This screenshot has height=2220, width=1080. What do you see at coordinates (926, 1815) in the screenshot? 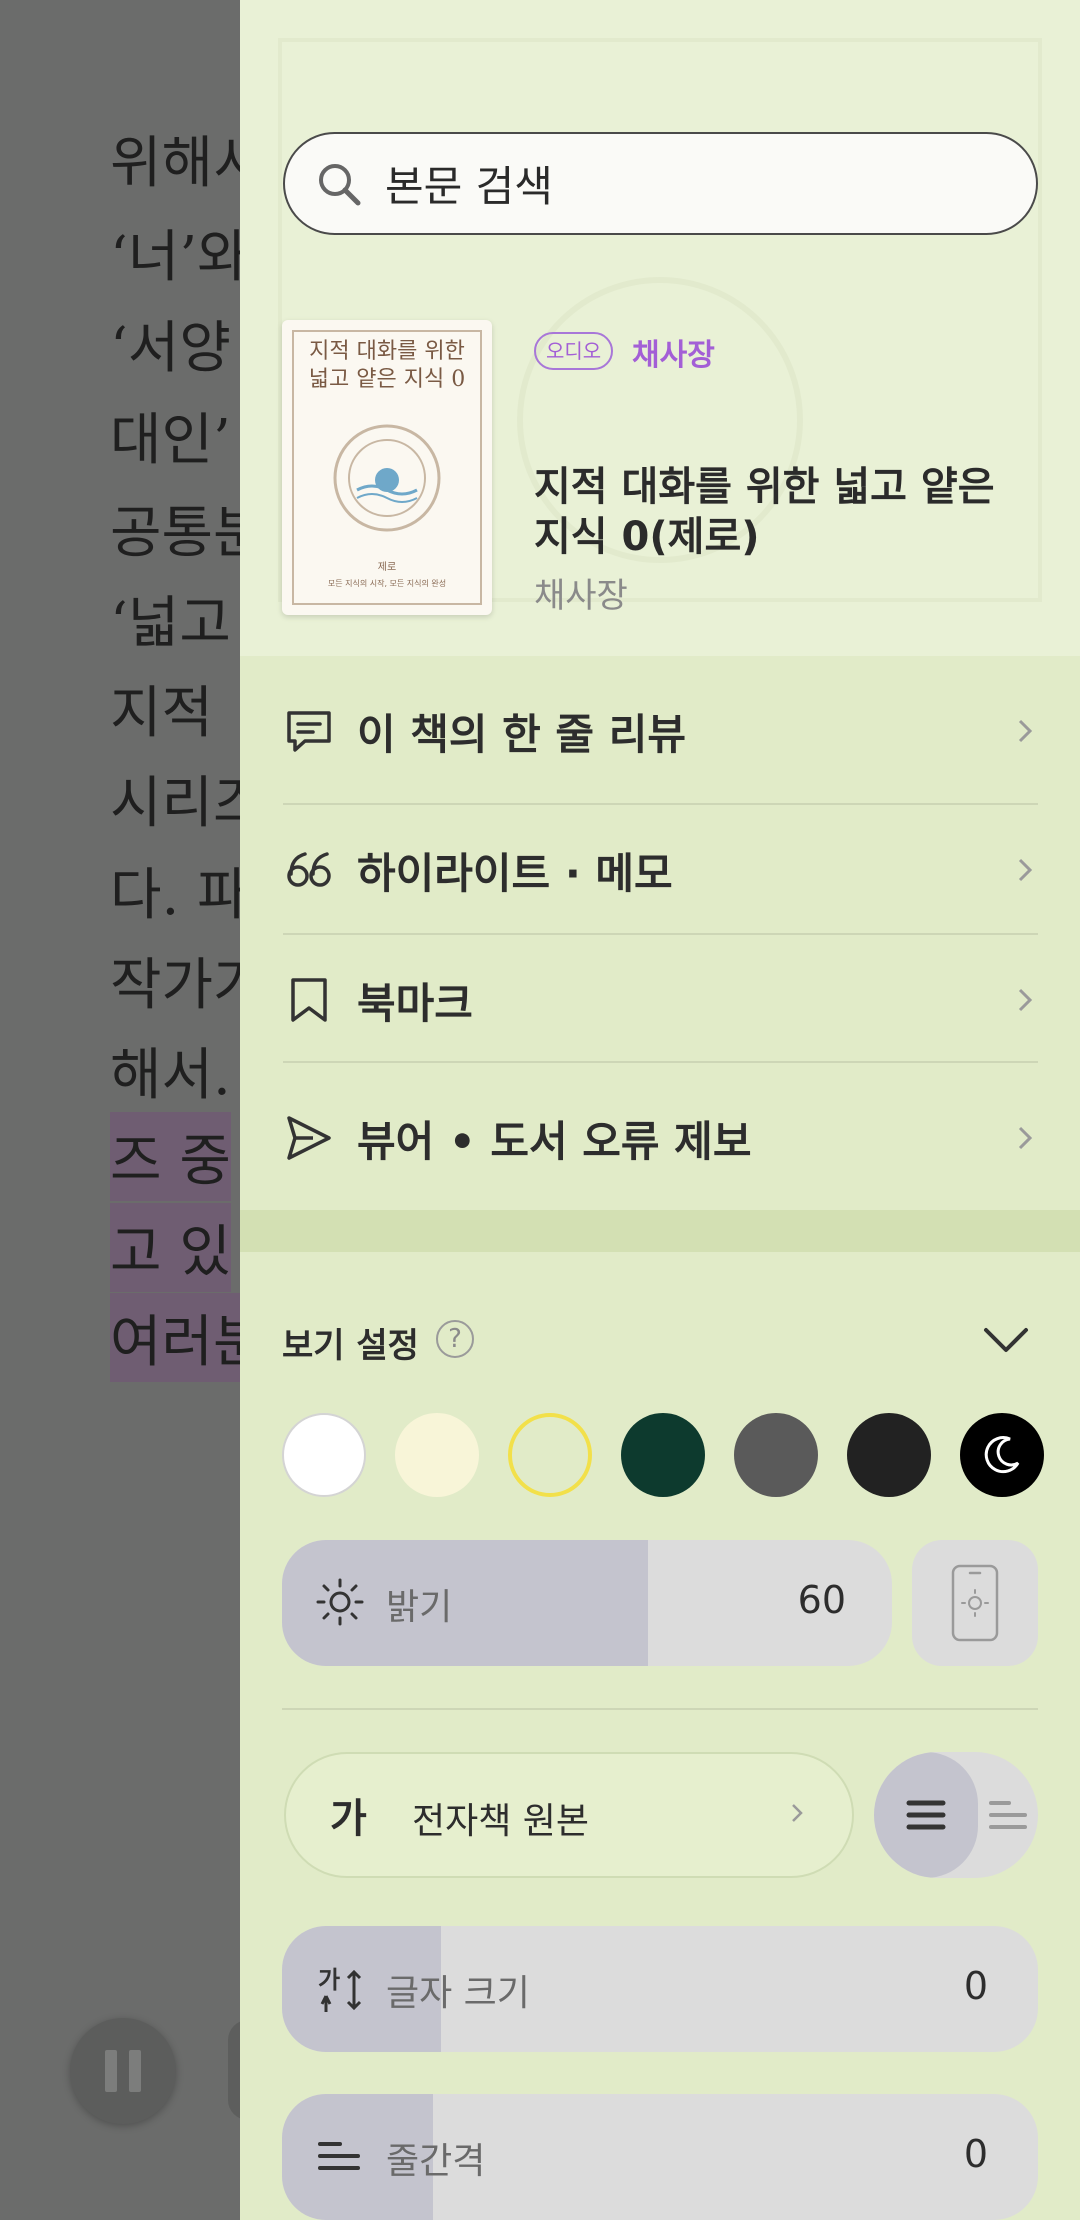
I see `align-justify-icon` at bounding box center [926, 1815].